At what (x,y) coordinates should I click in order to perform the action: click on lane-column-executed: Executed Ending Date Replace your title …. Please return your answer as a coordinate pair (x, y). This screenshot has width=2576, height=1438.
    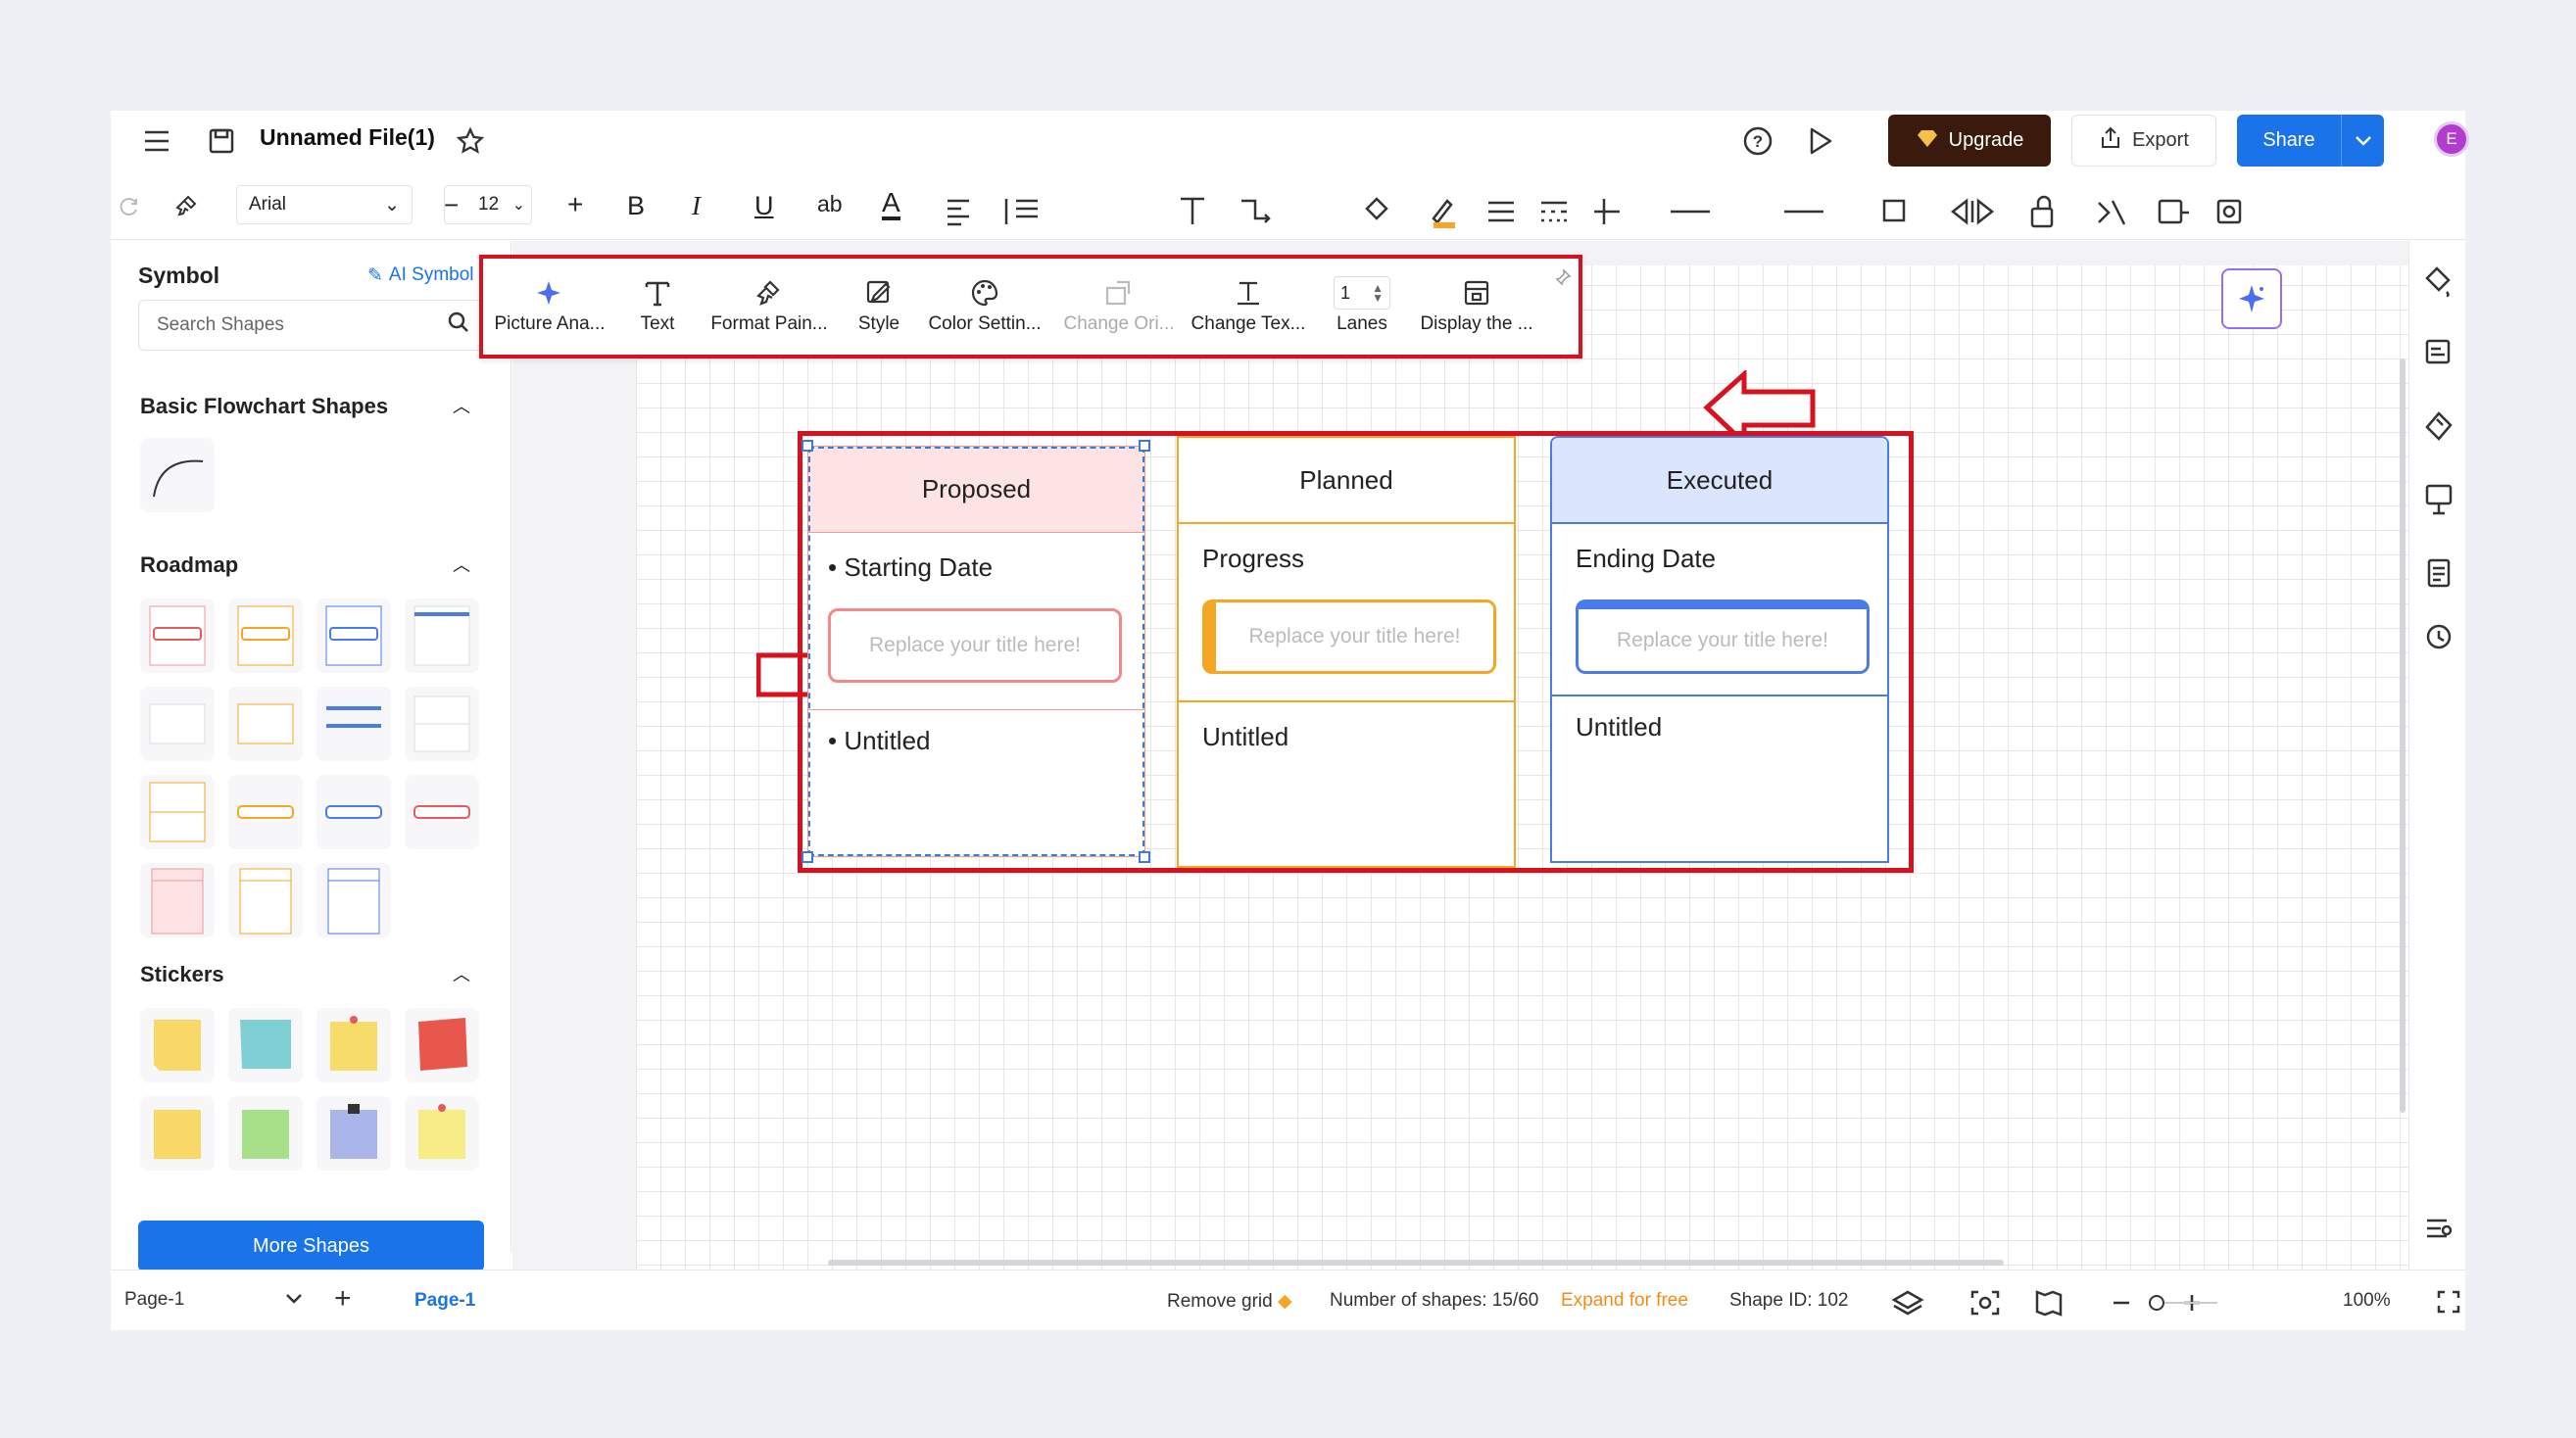
    Looking at the image, I should click on (1719, 650).